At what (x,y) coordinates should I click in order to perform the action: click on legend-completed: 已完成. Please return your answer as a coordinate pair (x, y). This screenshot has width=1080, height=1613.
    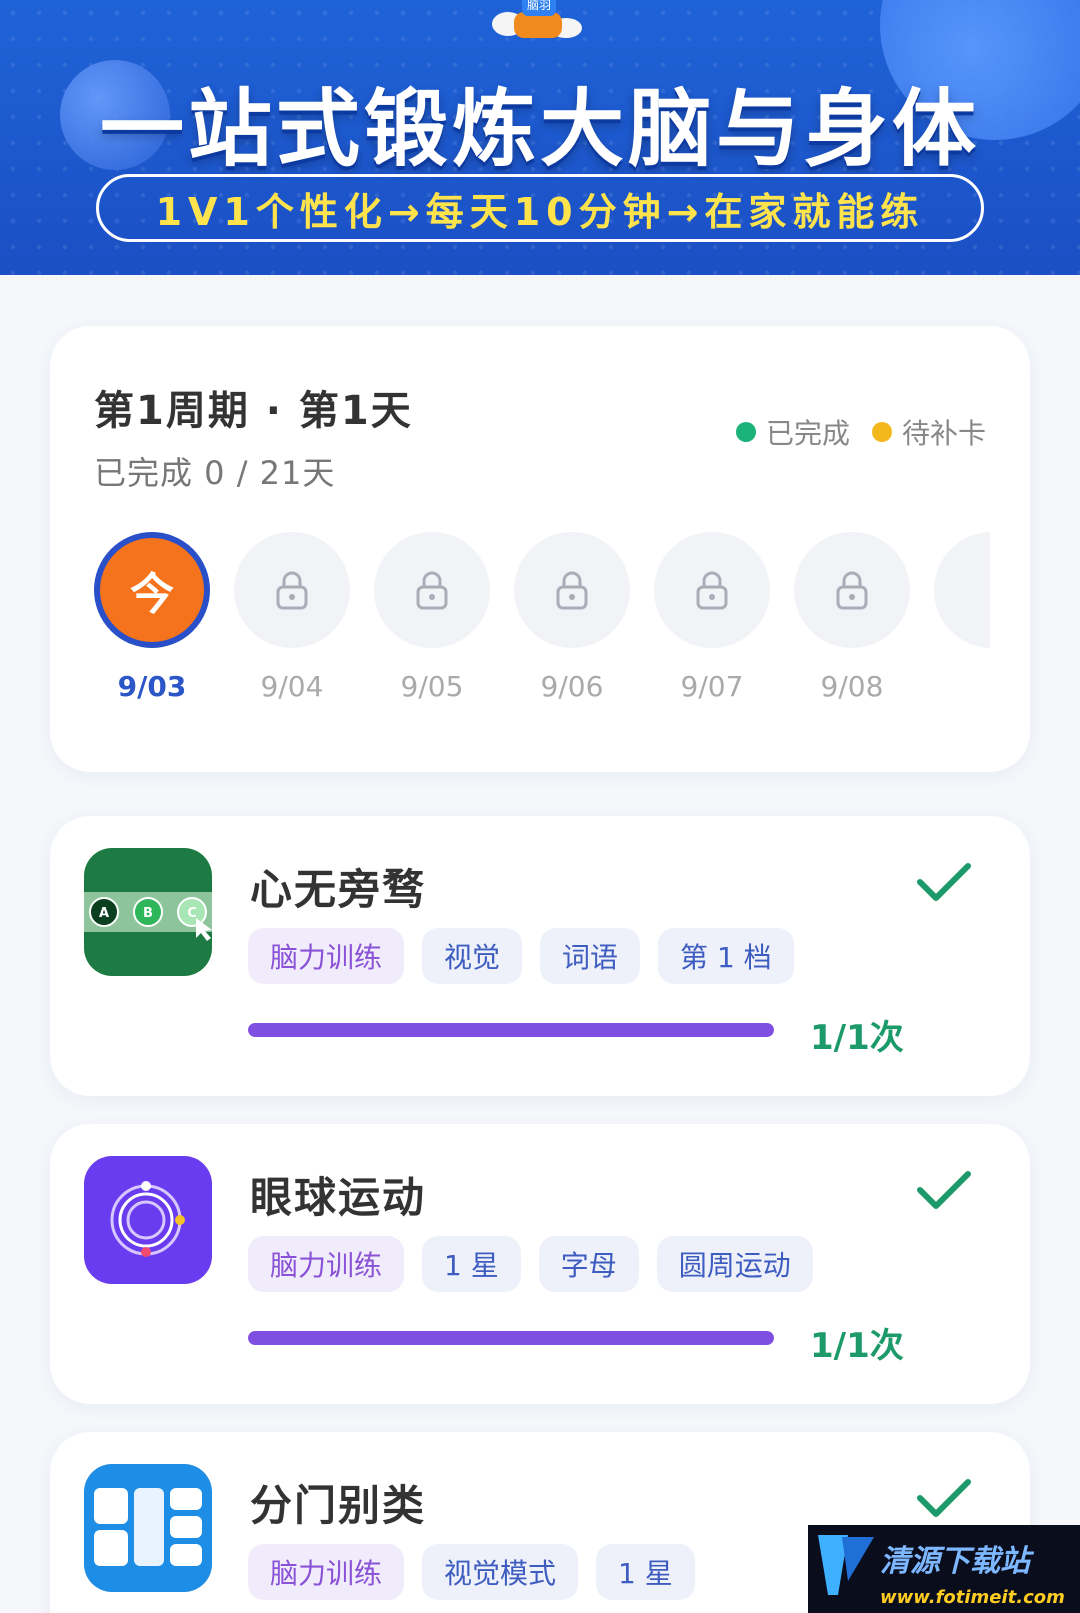
    Looking at the image, I should click on (792, 432).